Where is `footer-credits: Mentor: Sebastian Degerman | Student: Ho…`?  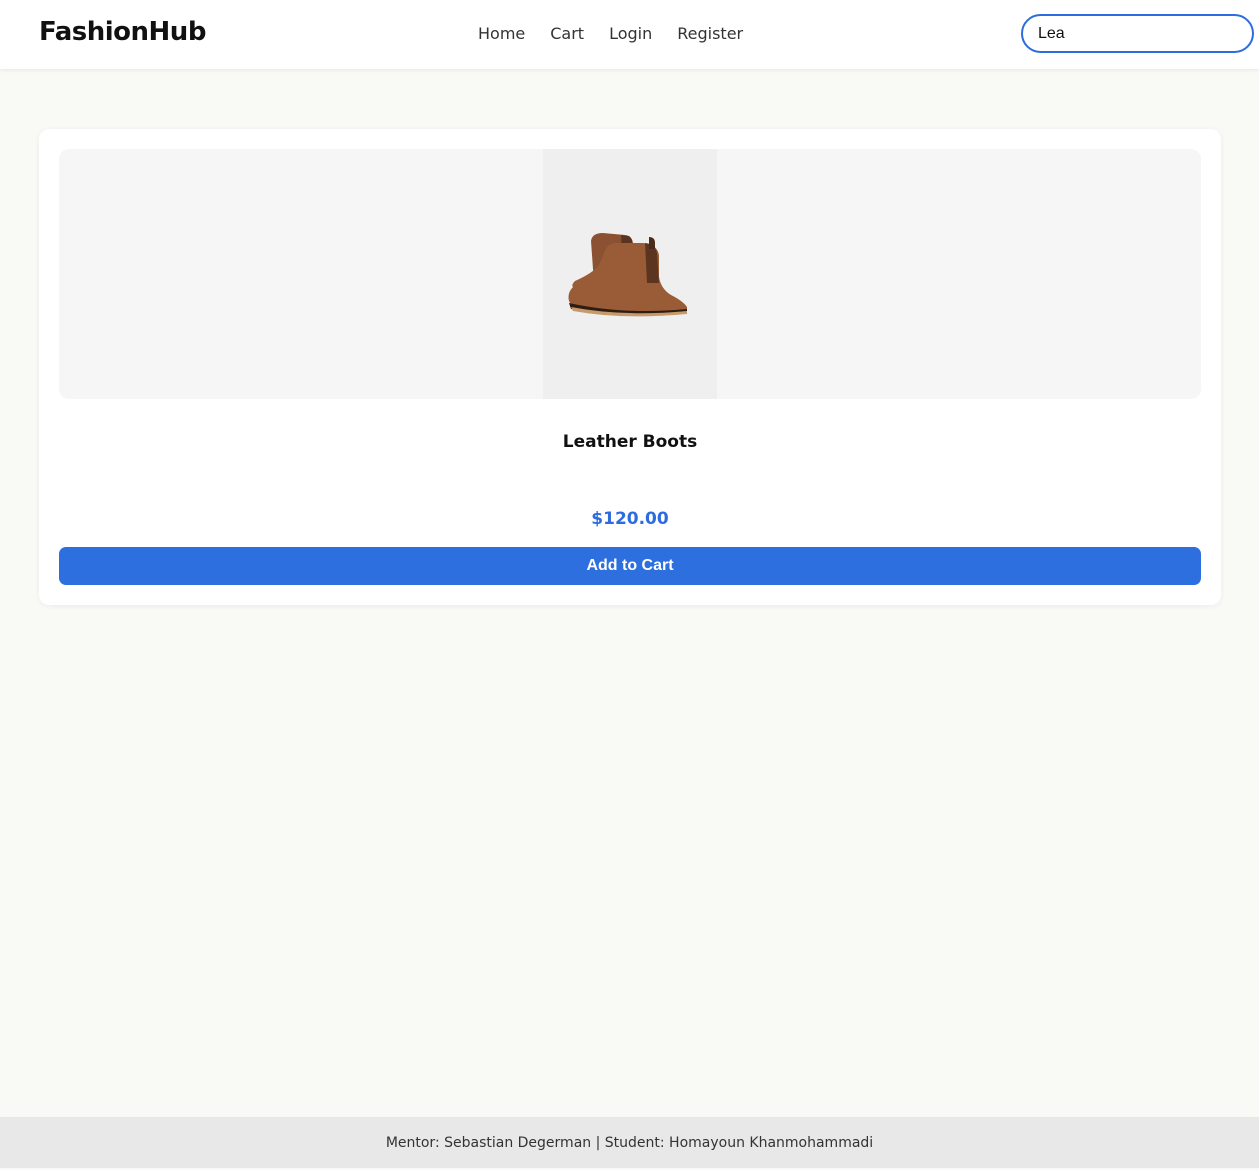
footer-credits: Mentor: Sebastian Degerman | Student: Ho… is located at coordinates (629, 1143).